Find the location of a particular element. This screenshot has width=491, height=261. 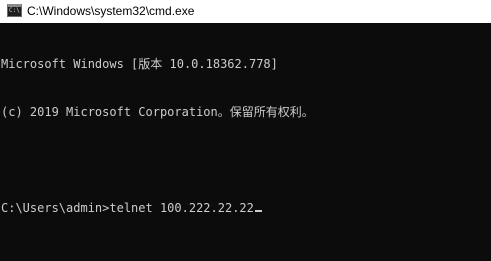

text-cursor is located at coordinates (258, 211).